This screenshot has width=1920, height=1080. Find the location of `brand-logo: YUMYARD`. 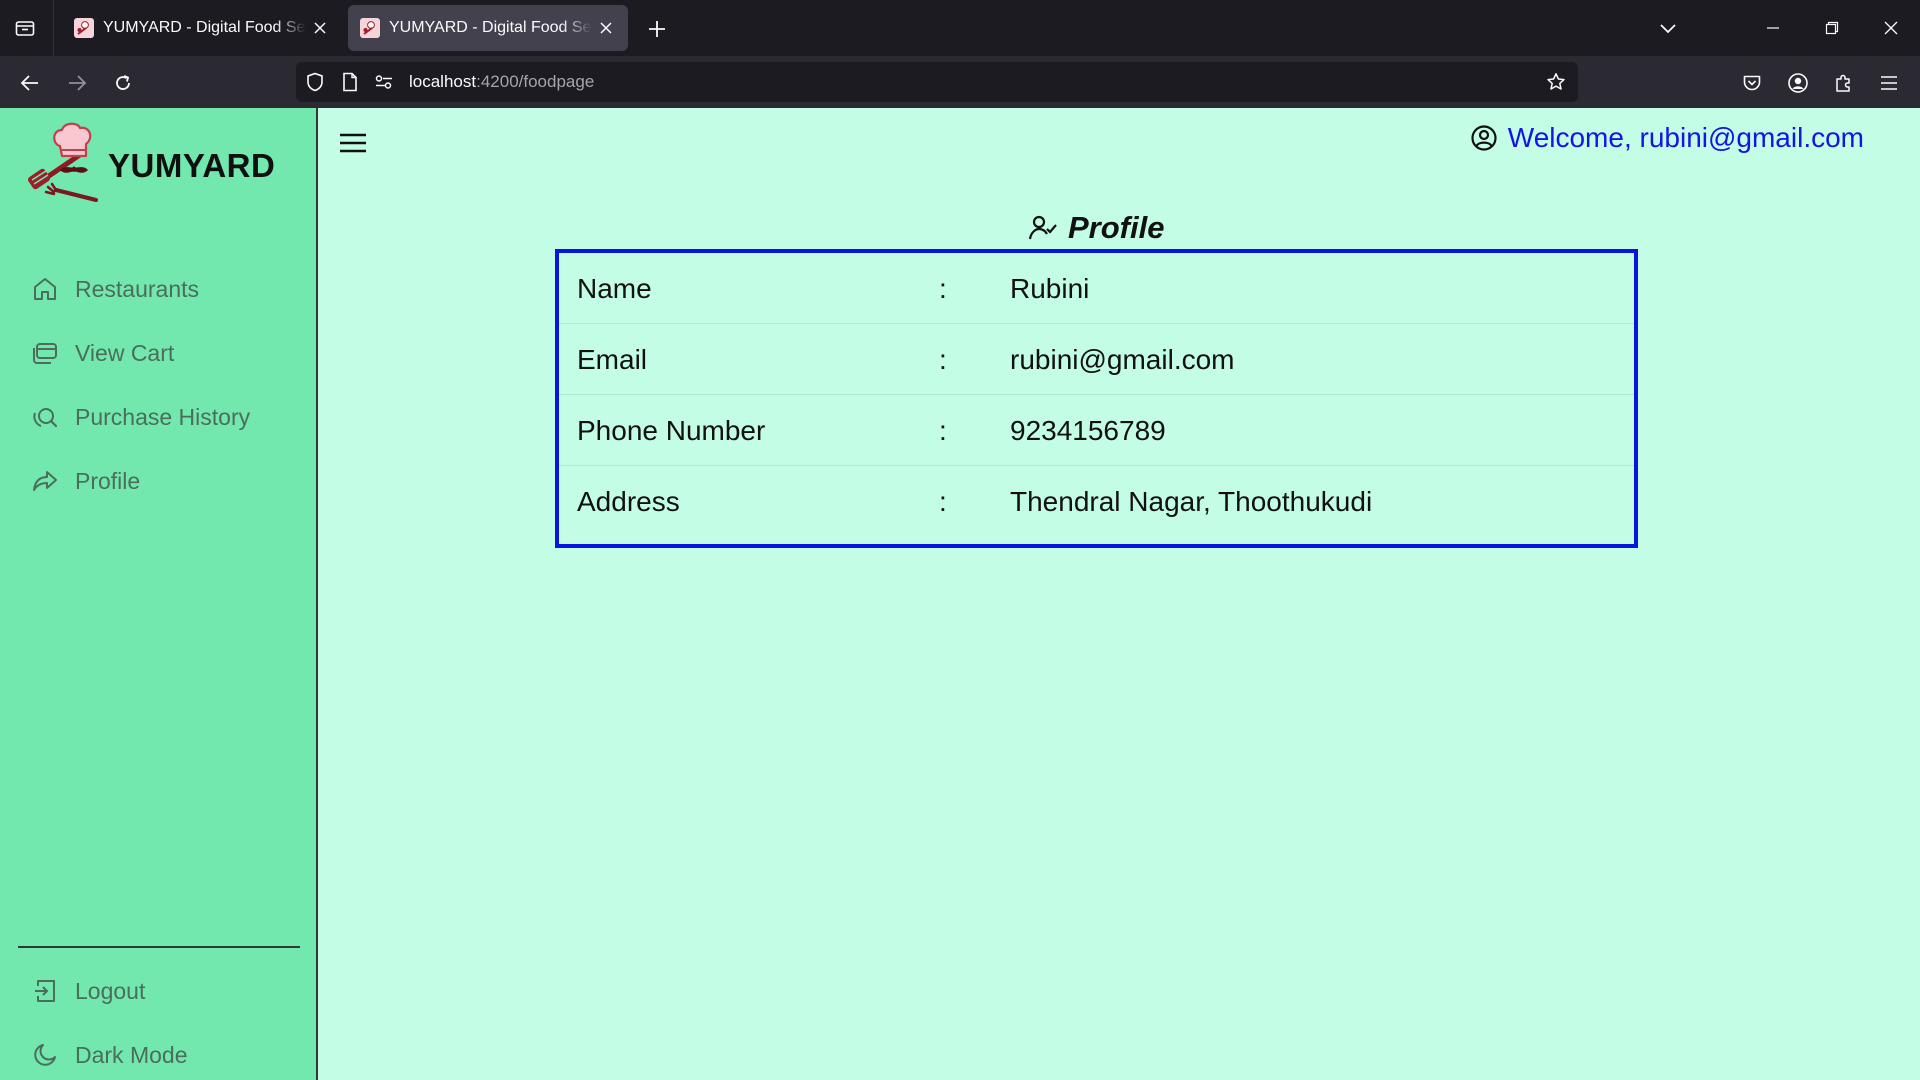

brand-logo: YUMYARD is located at coordinates (150, 162).